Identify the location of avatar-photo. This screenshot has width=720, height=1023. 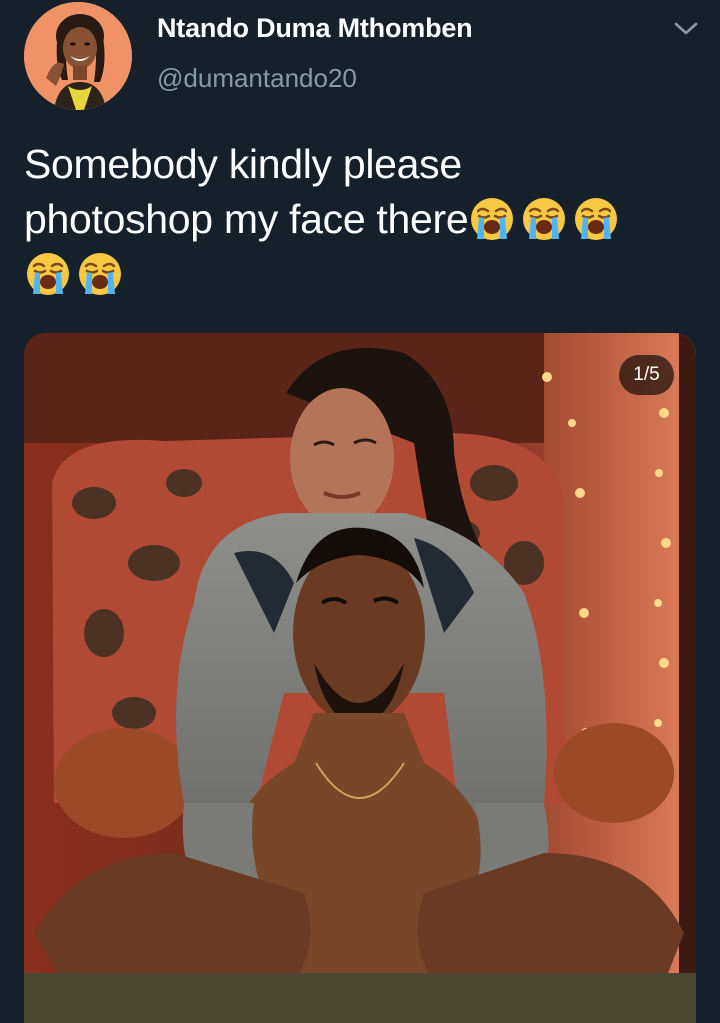
(78, 56).